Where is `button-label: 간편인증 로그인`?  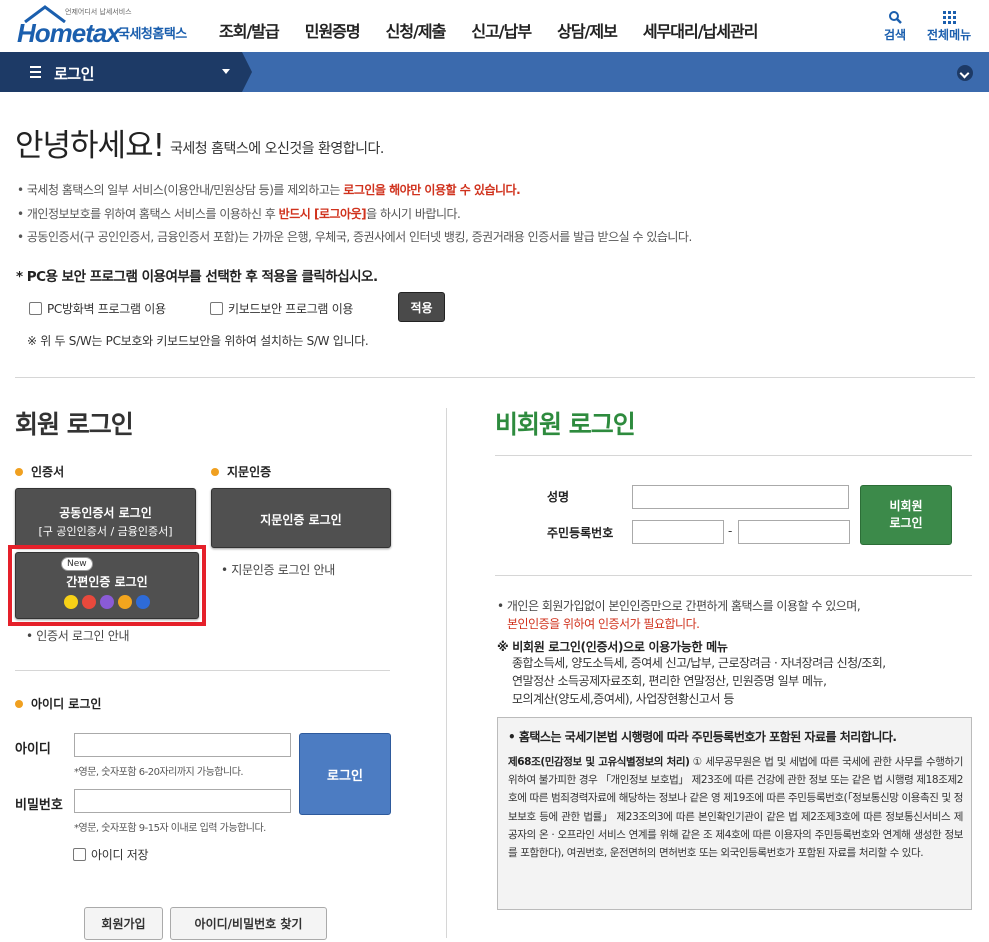 button-label: 간편인증 로그인 is located at coordinates (107, 582).